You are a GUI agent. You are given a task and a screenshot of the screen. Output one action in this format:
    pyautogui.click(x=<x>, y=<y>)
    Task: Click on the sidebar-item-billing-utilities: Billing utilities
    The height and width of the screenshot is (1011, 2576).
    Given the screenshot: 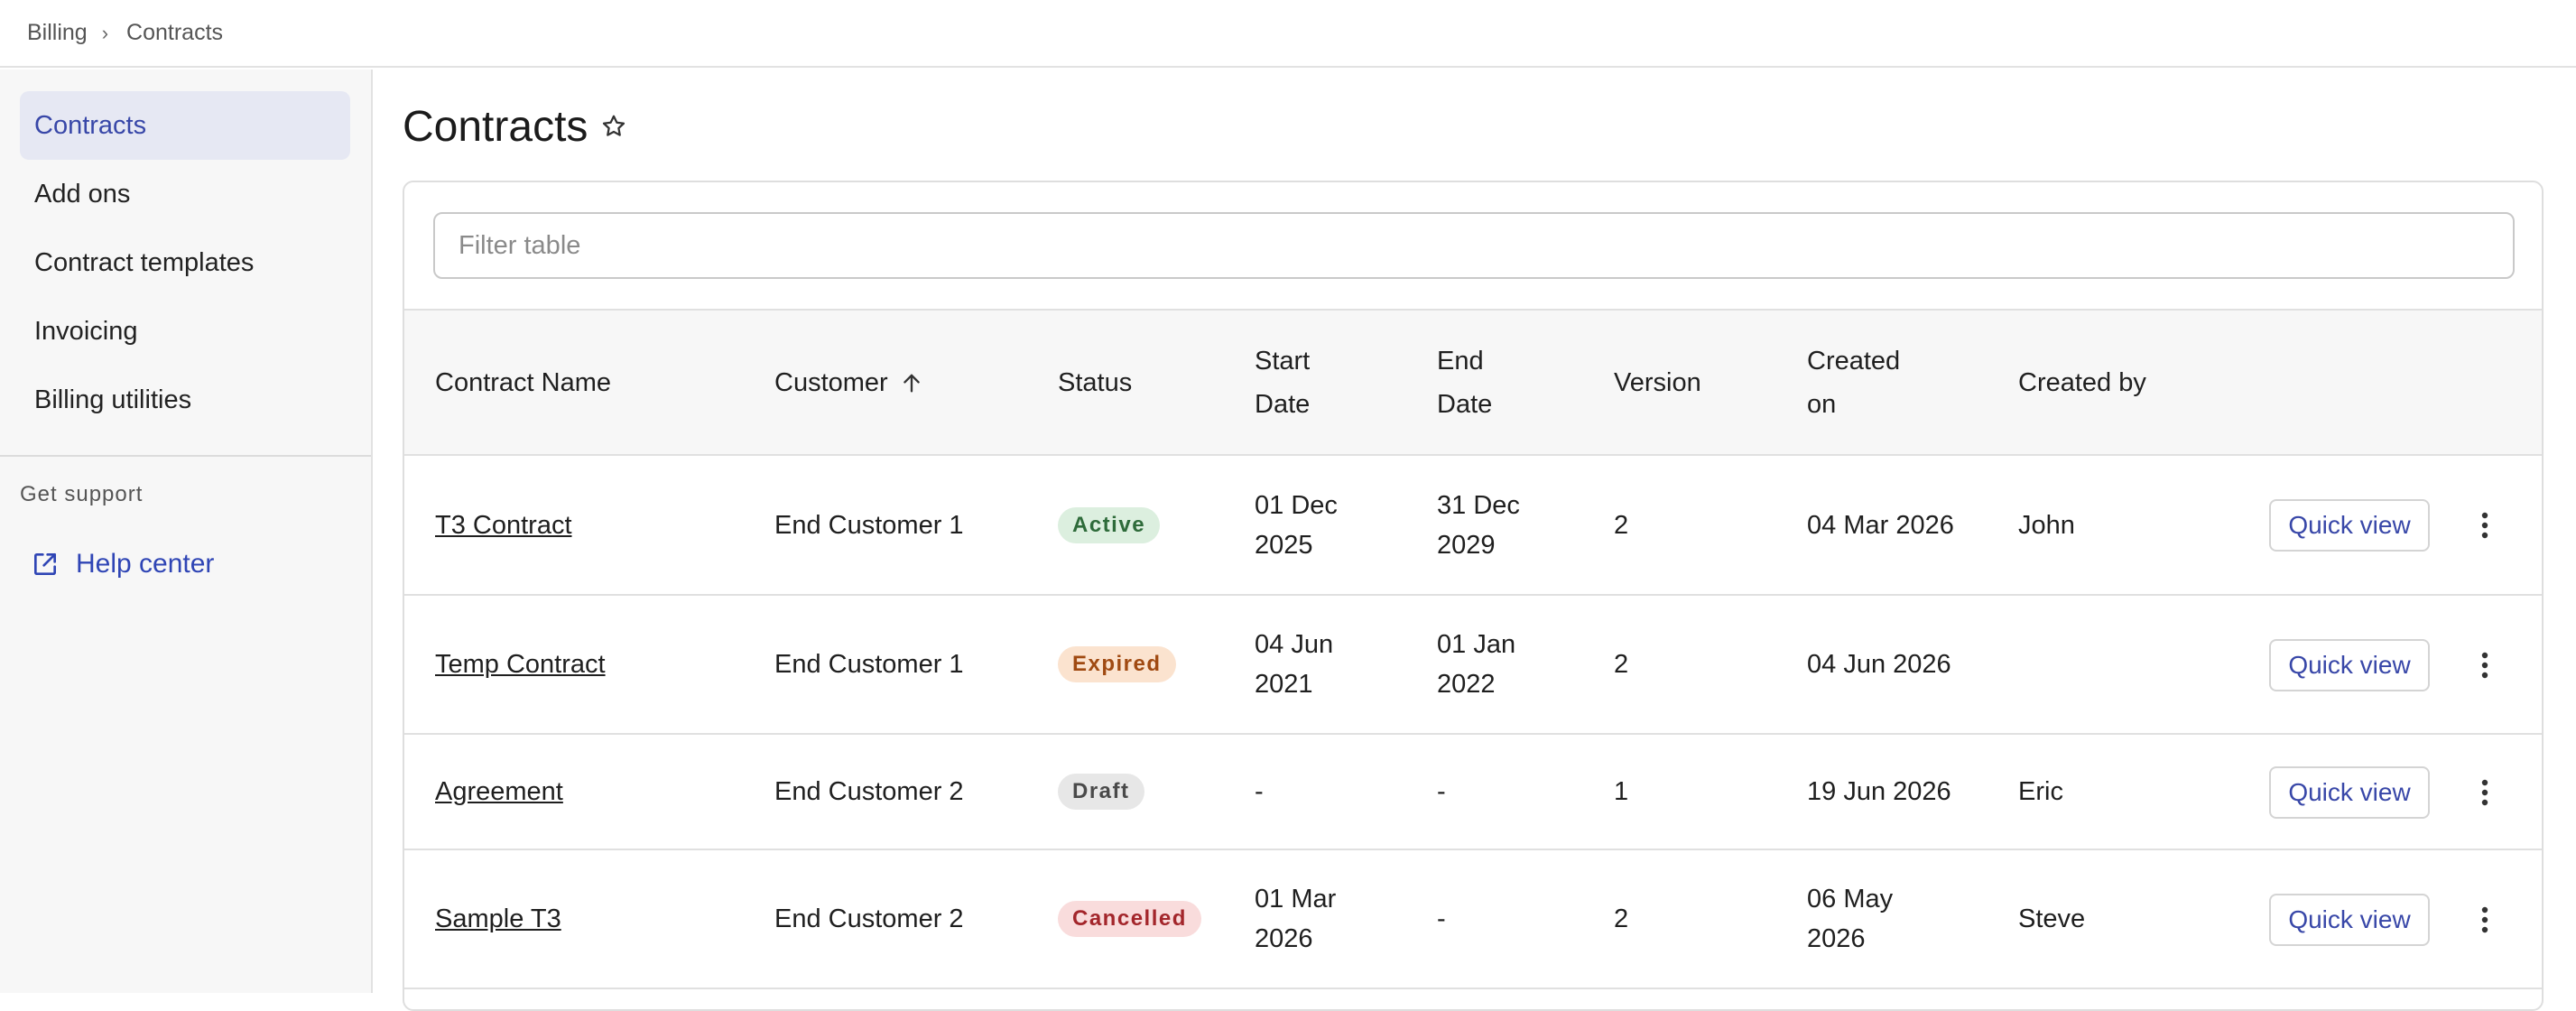 What is the action you would take?
    pyautogui.click(x=185, y=400)
    